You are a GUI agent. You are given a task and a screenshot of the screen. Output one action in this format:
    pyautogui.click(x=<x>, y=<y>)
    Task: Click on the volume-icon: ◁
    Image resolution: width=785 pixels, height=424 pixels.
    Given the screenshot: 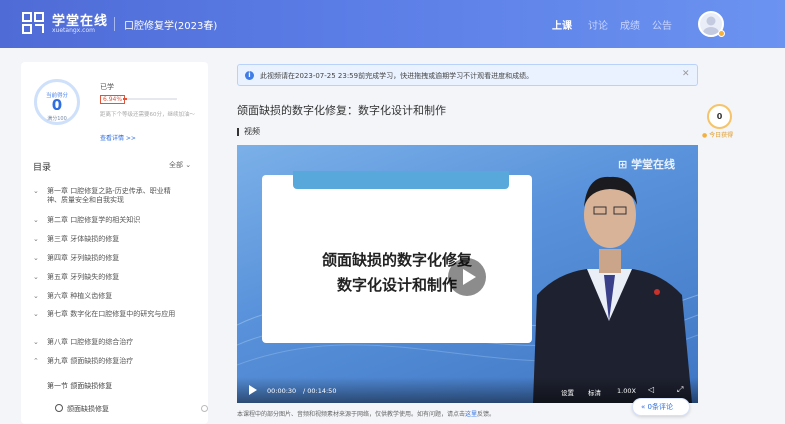 What is the action you would take?
    pyautogui.click(x=651, y=389)
    